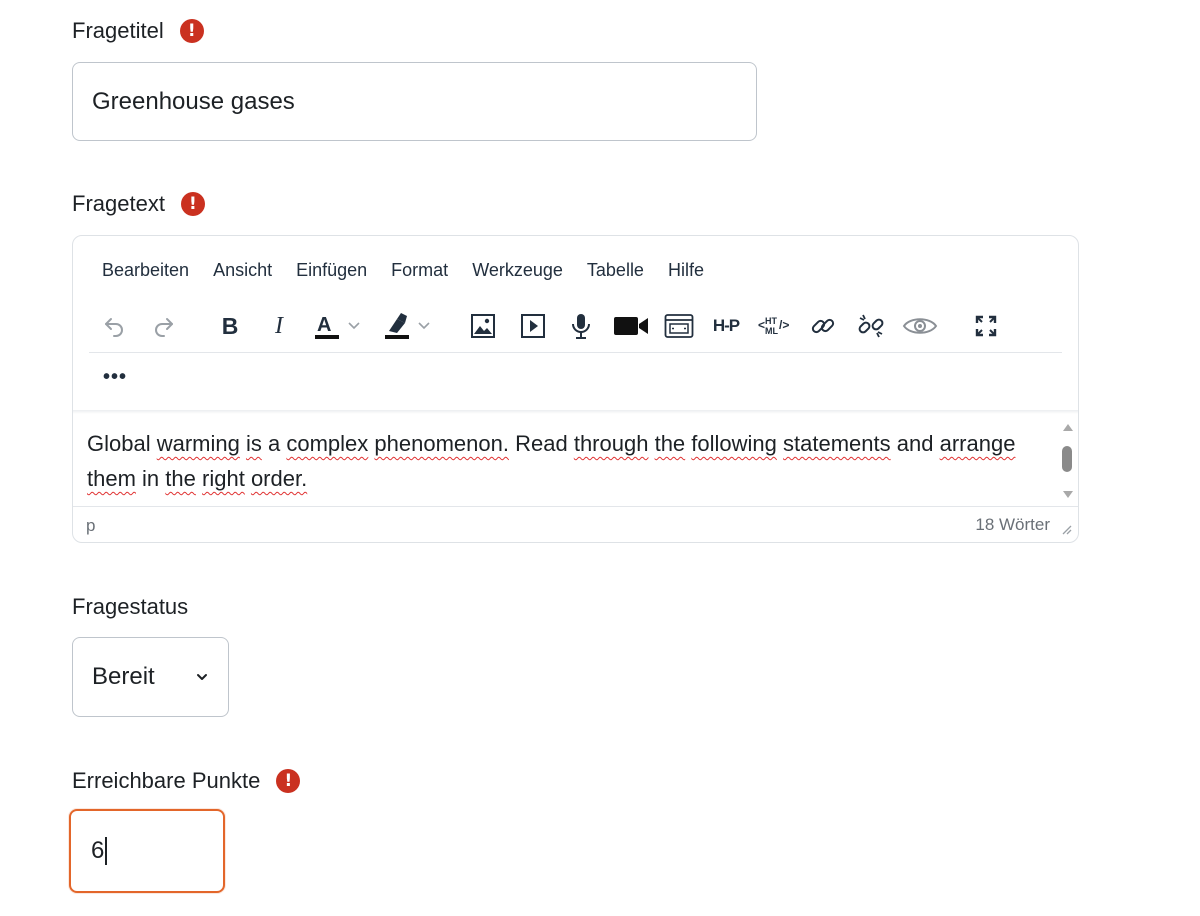 This screenshot has height=916, width=1200. Describe the element at coordinates (1066, 529) in the screenshot. I see `resize-handle-icon` at that location.